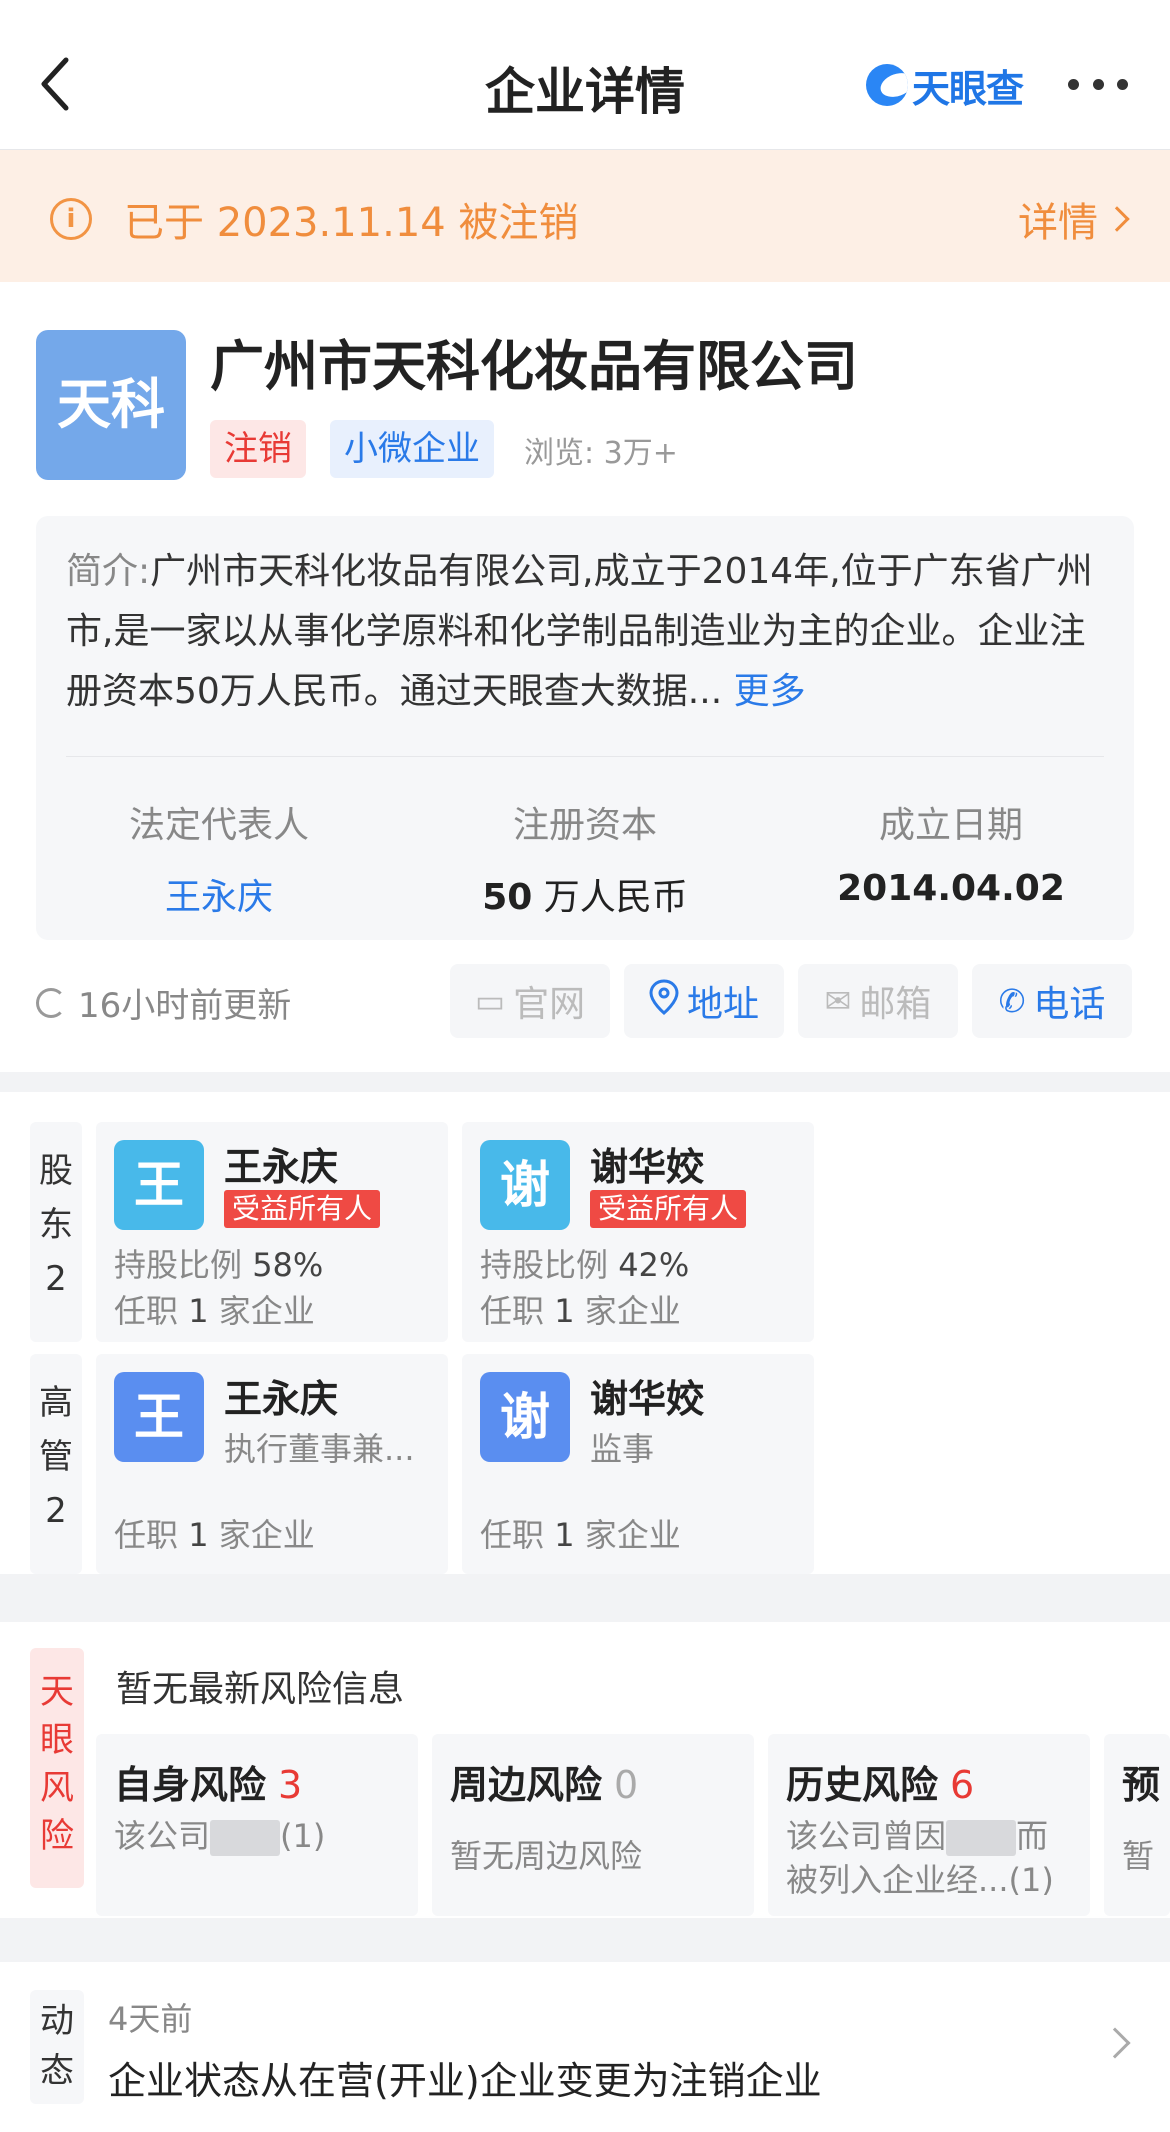 The width and height of the screenshot is (1170, 2132). Describe the element at coordinates (585, 756) in the screenshot. I see `divider` at that location.